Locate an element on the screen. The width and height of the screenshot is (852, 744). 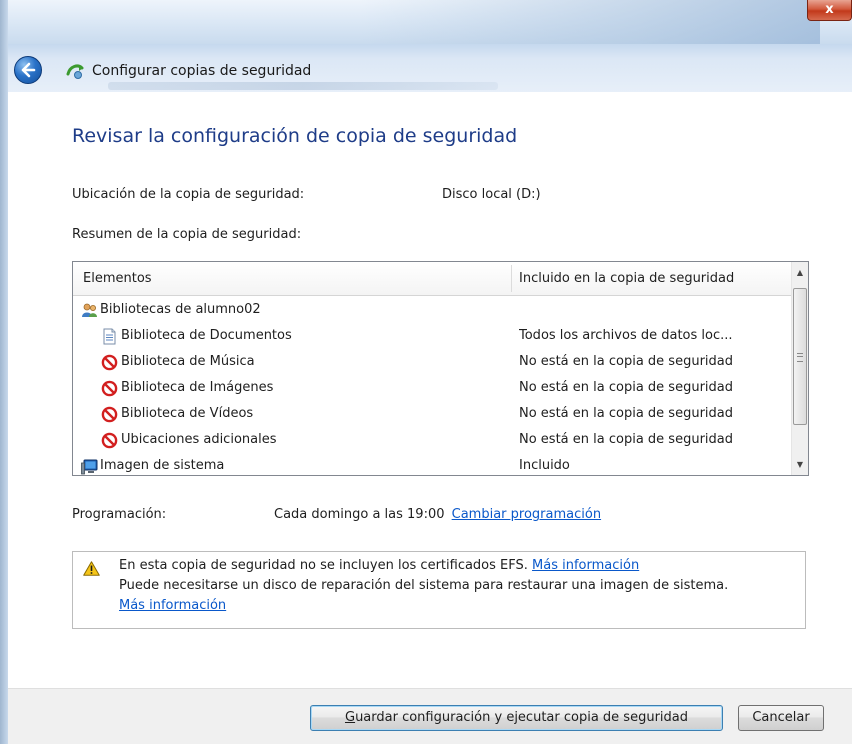
list-item-name: Bibliotecas de alumno02 is located at coordinates (180, 309).